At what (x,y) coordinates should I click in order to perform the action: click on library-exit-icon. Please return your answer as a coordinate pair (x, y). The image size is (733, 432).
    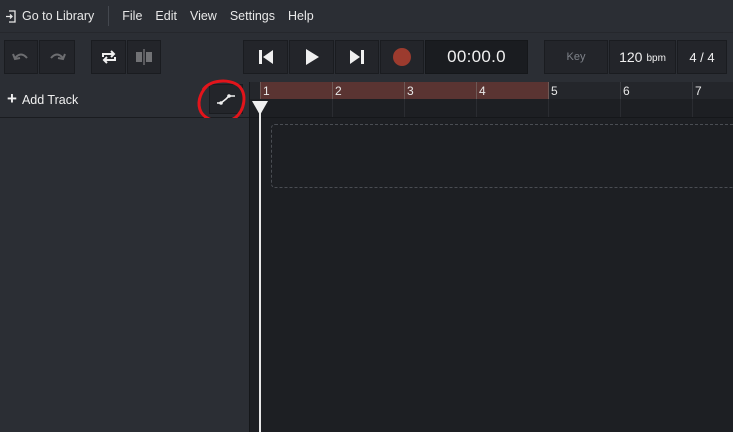
    Looking at the image, I should click on (11, 16).